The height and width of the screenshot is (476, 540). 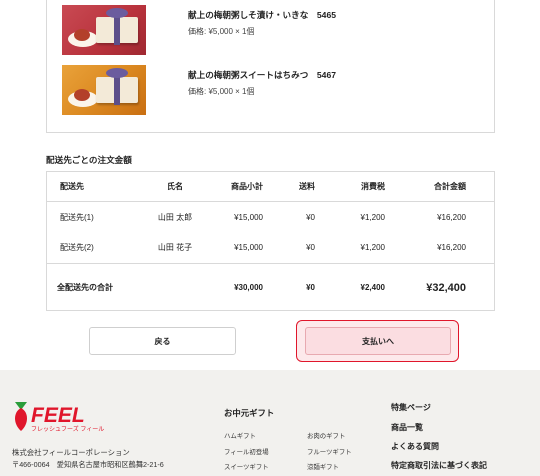 I want to click on order-item: 献上の梅朝粥スイートはちみつ 5467 価格: ¥5,000 × 1個, so click(x=272, y=91).